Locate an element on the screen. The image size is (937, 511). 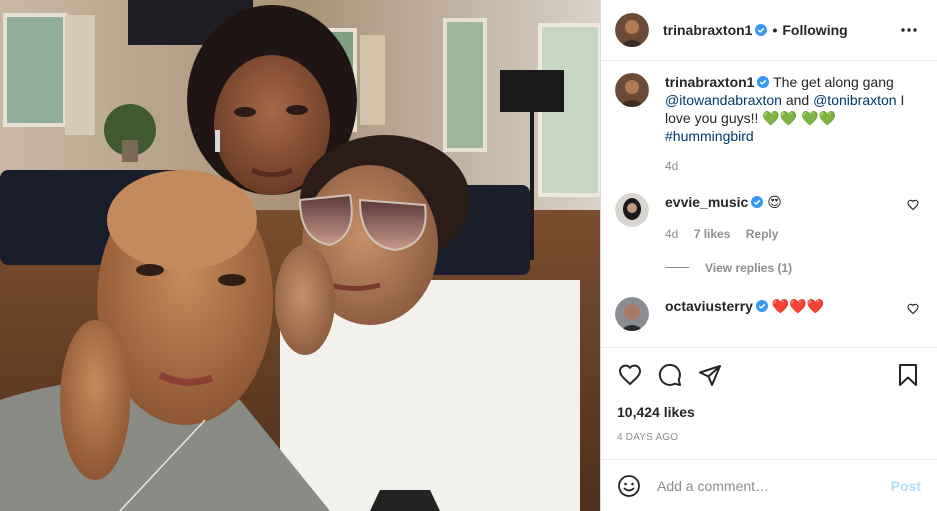
post-header: trinabraxton1 • Following is located at coordinates (769, 30).